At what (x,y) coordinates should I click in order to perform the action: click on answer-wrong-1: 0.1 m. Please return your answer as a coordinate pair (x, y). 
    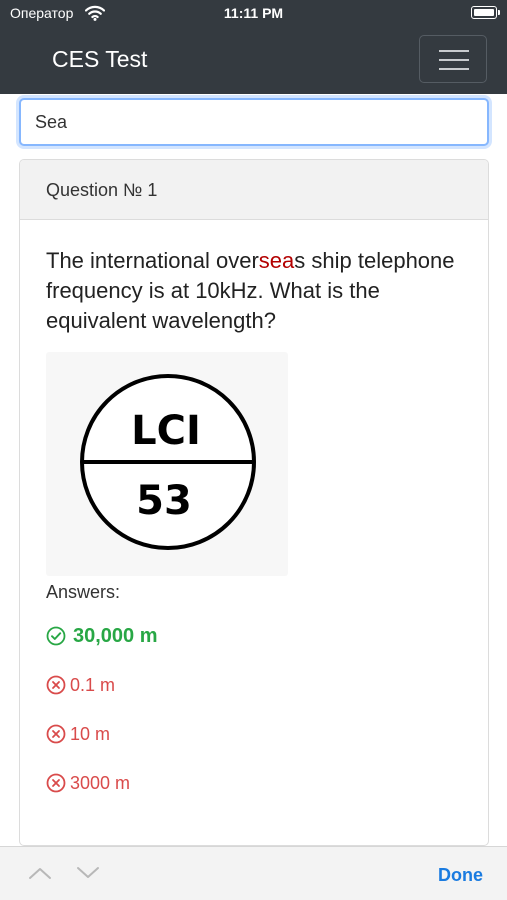
    Looking at the image, I should click on (254, 685).